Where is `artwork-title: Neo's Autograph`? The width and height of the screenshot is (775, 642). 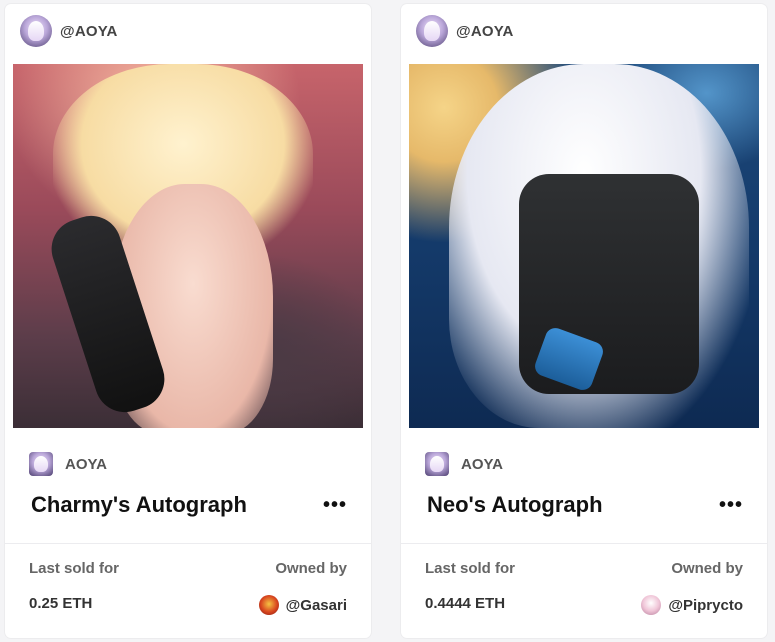
artwork-title: Neo's Autograph is located at coordinates (514, 505).